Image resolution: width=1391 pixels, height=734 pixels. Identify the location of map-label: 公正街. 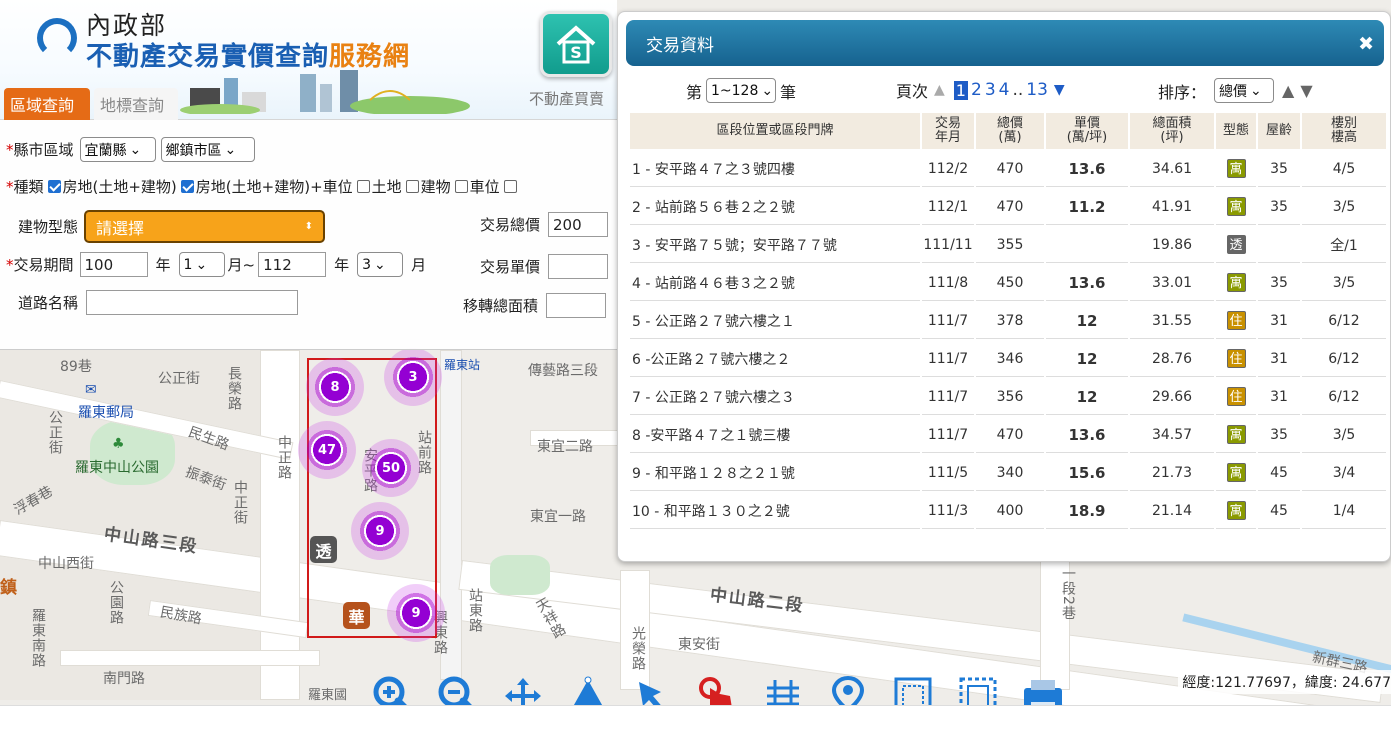
(55, 432).